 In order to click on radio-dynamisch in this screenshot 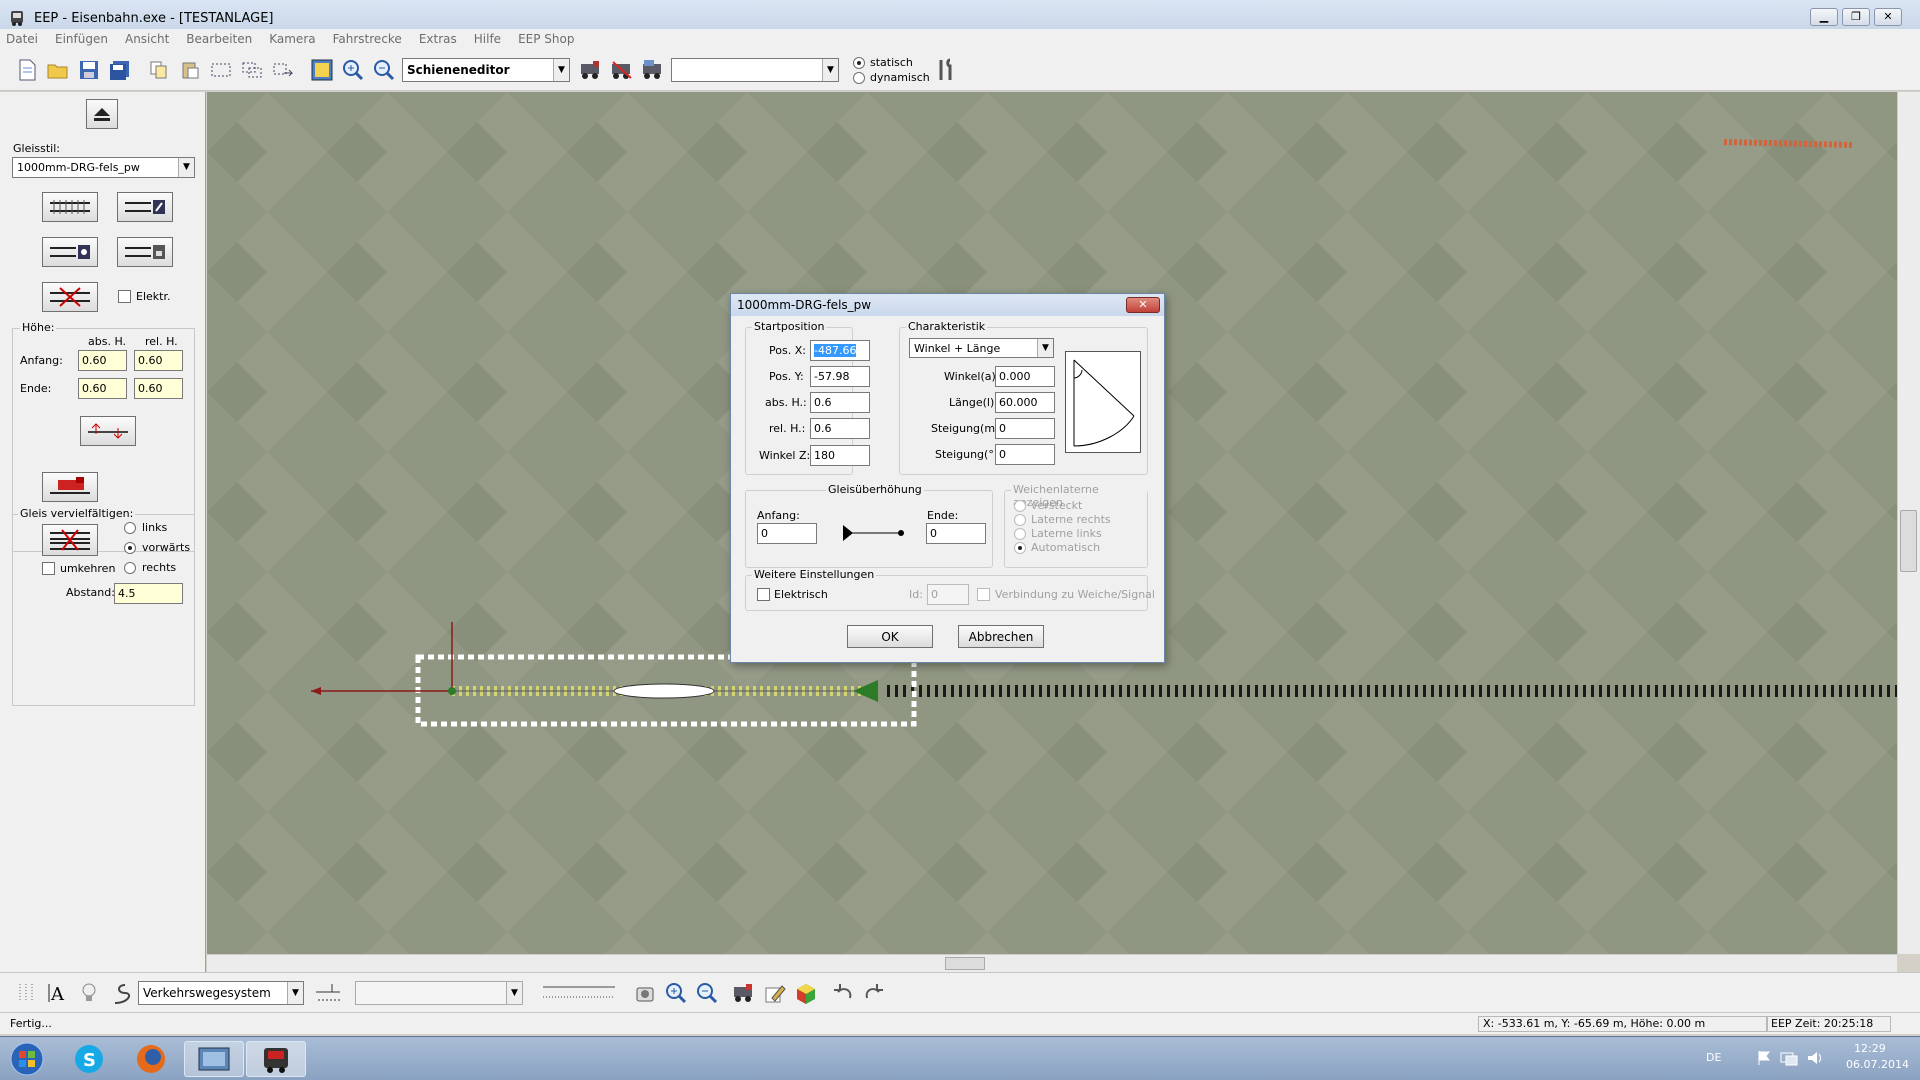, I will do `click(859, 77)`.